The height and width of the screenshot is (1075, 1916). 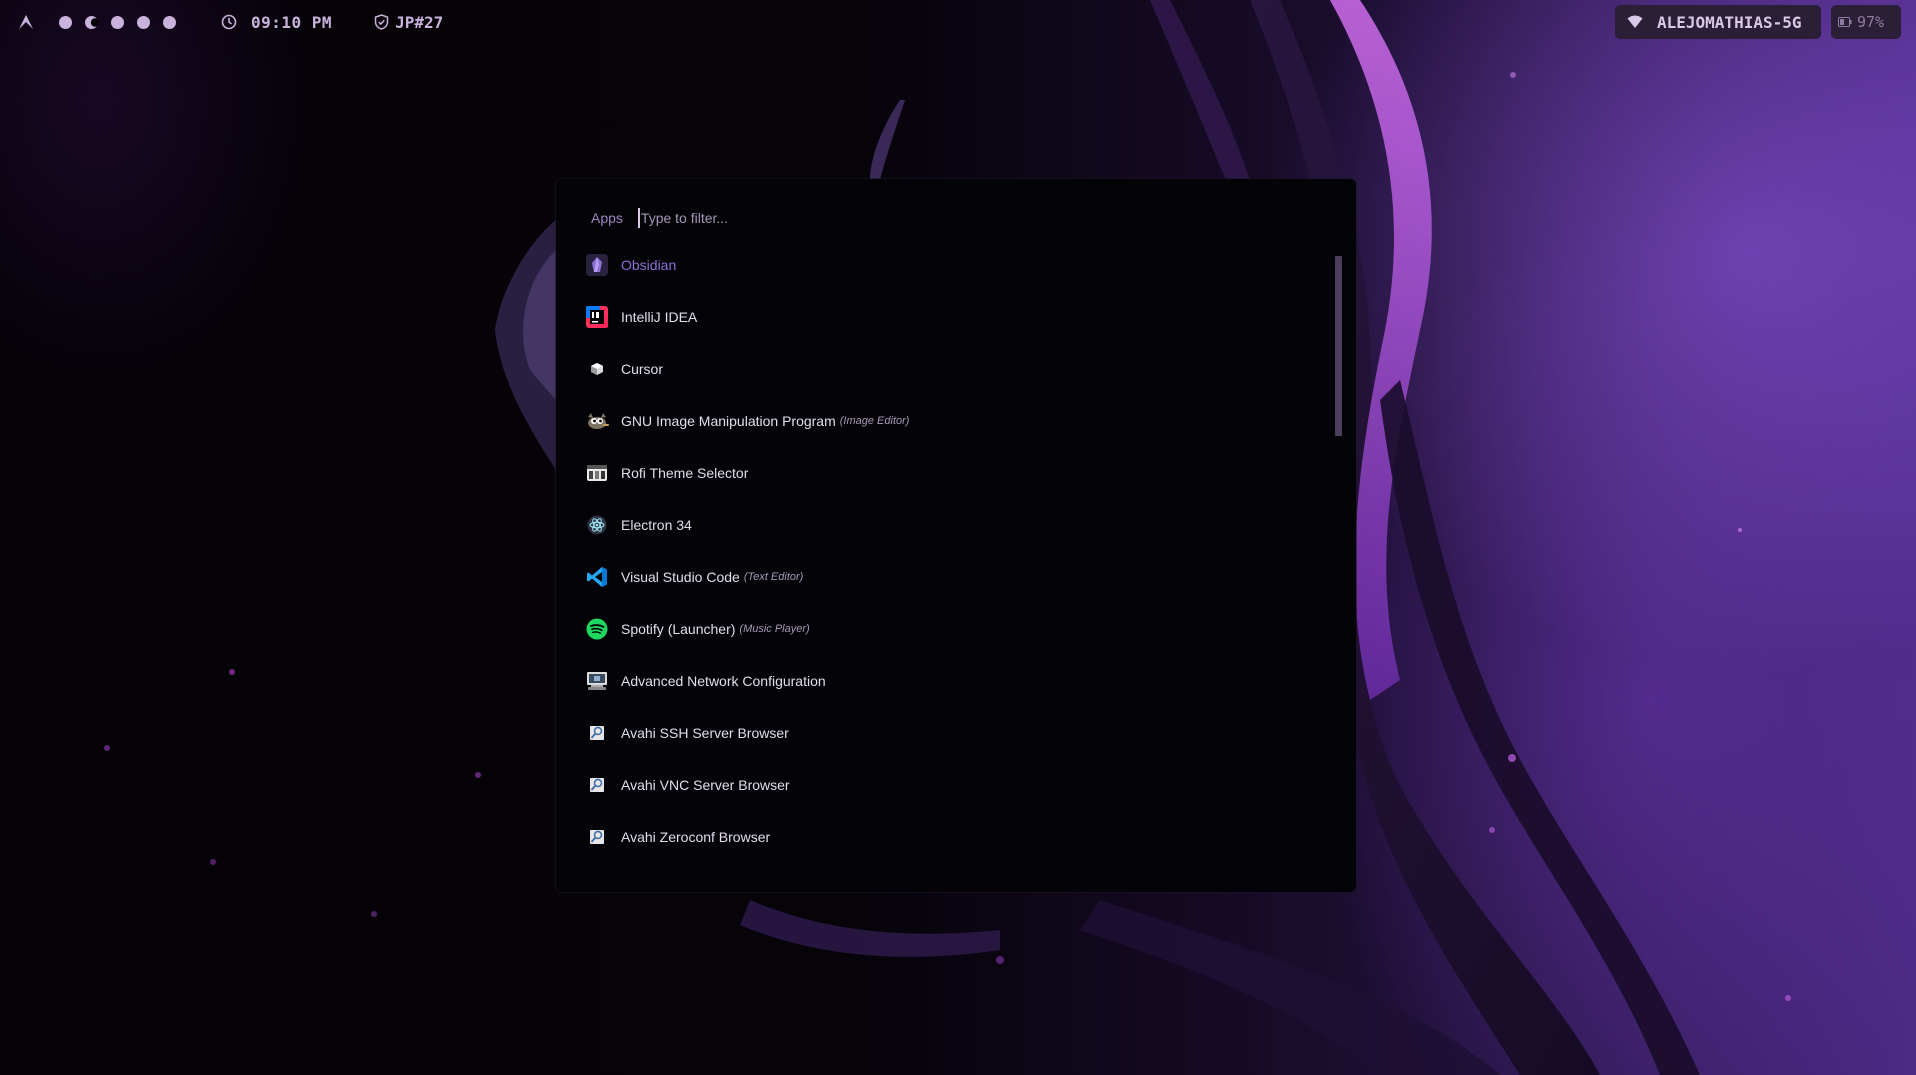 What do you see at coordinates (678, 629) in the screenshot?
I see `app-item-name: Spotify (Launcher)` at bounding box center [678, 629].